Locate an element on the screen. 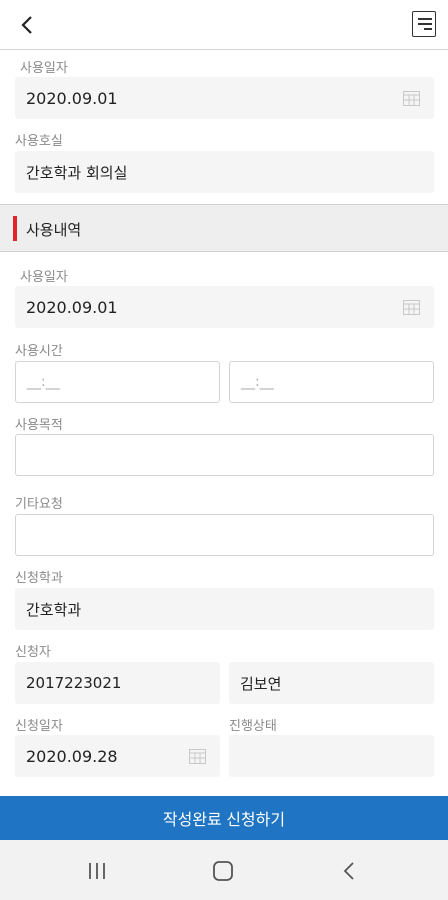 Image resolution: width=448 pixels, height=900 pixels. home-button is located at coordinates (223, 871).